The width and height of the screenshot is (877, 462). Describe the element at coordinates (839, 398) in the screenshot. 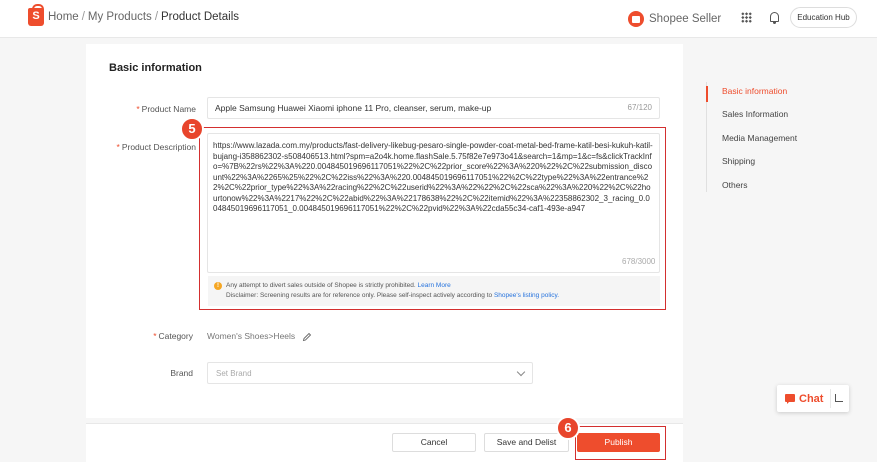

I see `expand-icon` at that location.